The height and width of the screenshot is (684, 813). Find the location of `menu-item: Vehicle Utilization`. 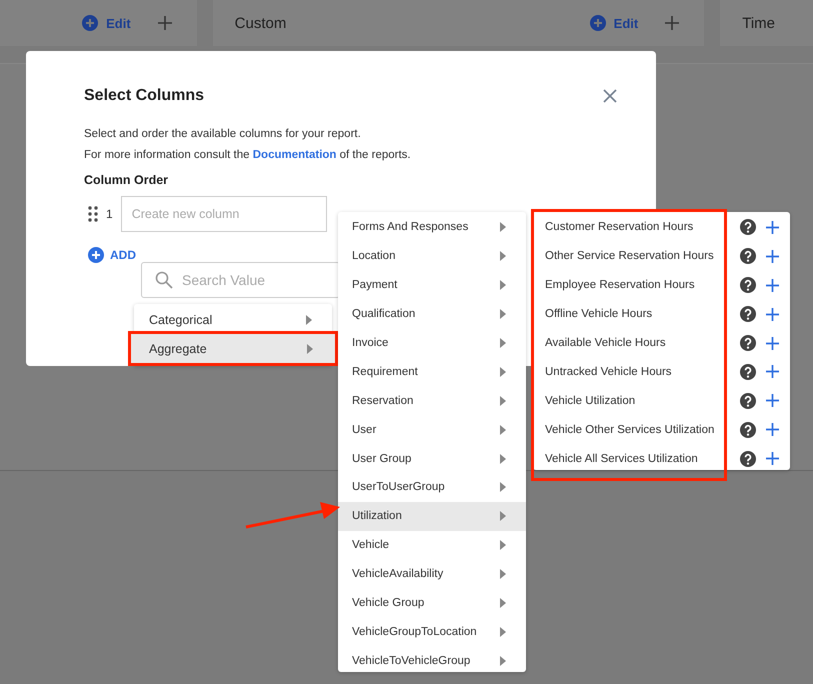

menu-item: Vehicle Utilization is located at coordinates (642, 400).